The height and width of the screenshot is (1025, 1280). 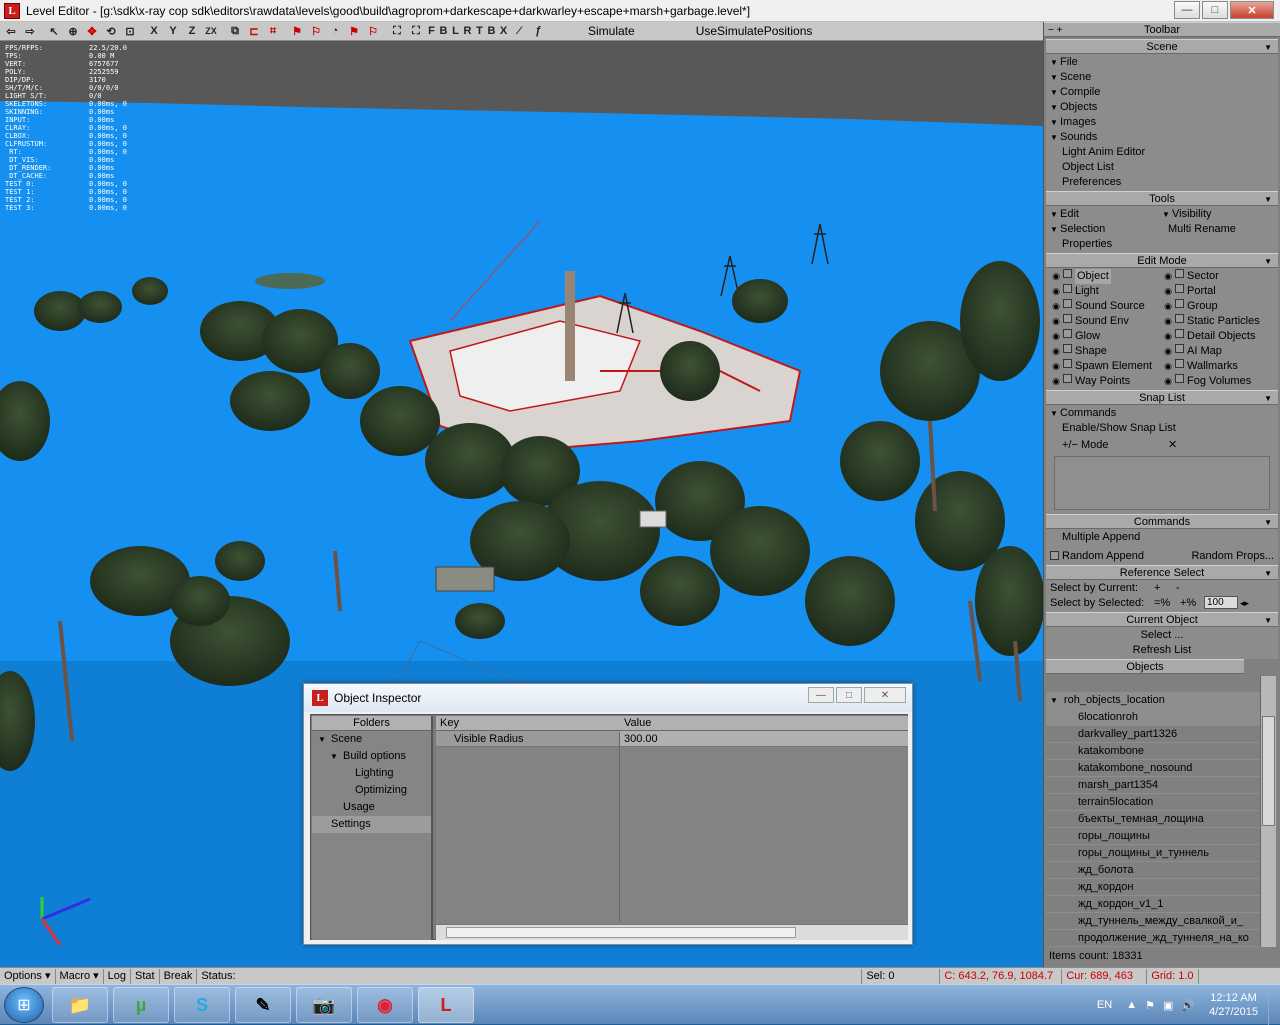 I want to click on scale-icon: ⊡, so click(x=130, y=31).